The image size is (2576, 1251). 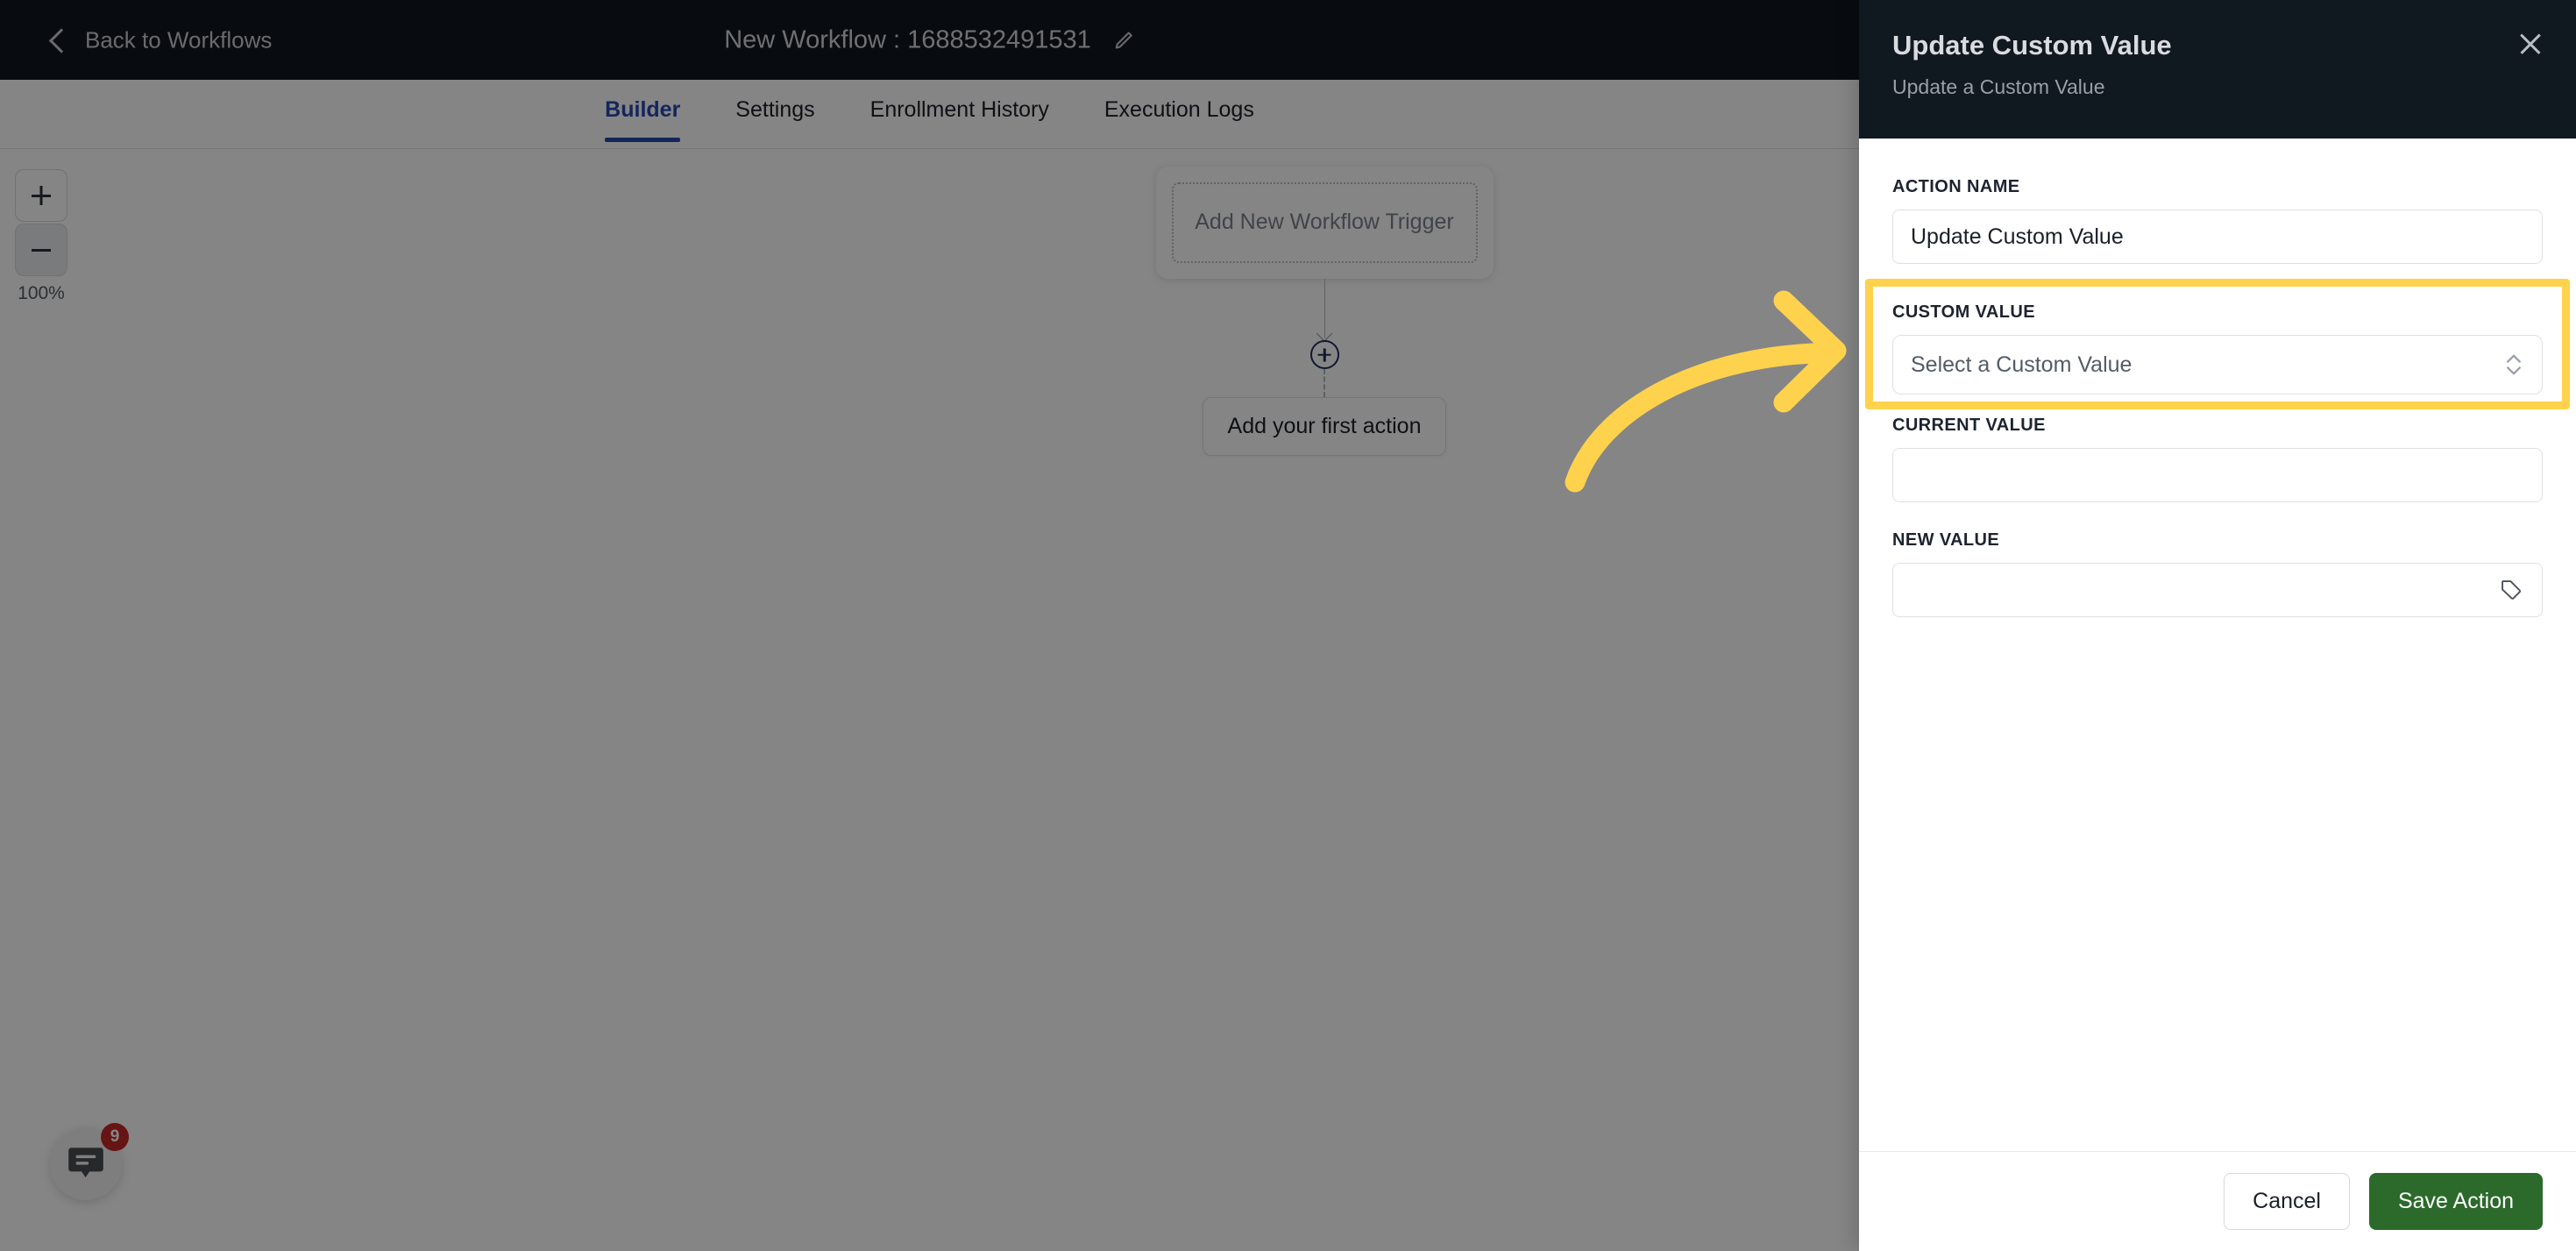 I want to click on back-to-workflows-label: Back to Workflows, so click(x=179, y=39).